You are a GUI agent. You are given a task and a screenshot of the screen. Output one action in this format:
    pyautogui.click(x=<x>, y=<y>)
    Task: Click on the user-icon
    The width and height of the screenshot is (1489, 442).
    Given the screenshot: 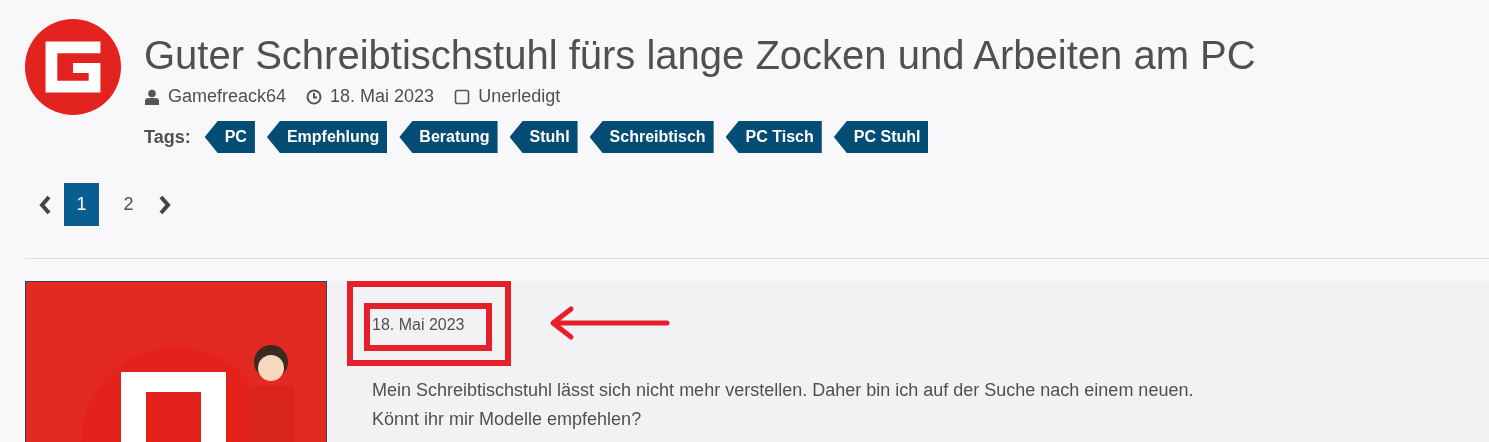 What is the action you would take?
    pyautogui.click(x=152, y=96)
    